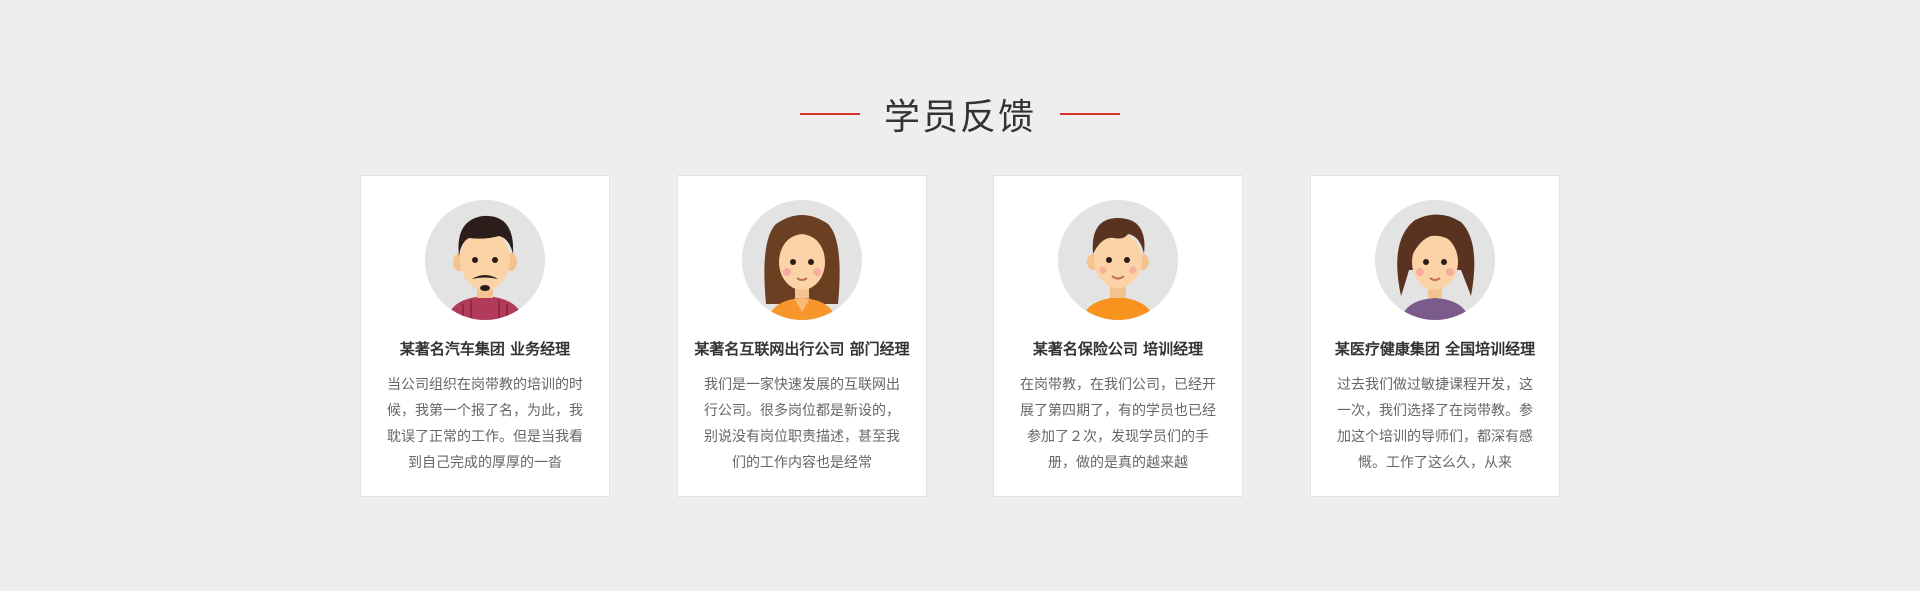 The height and width of the screenshot is (591, 1920). What do you see at coordinates (485, 260) in the screenshot?
I see `man-with-mustache-avatar` at bounding box center [485, 260].